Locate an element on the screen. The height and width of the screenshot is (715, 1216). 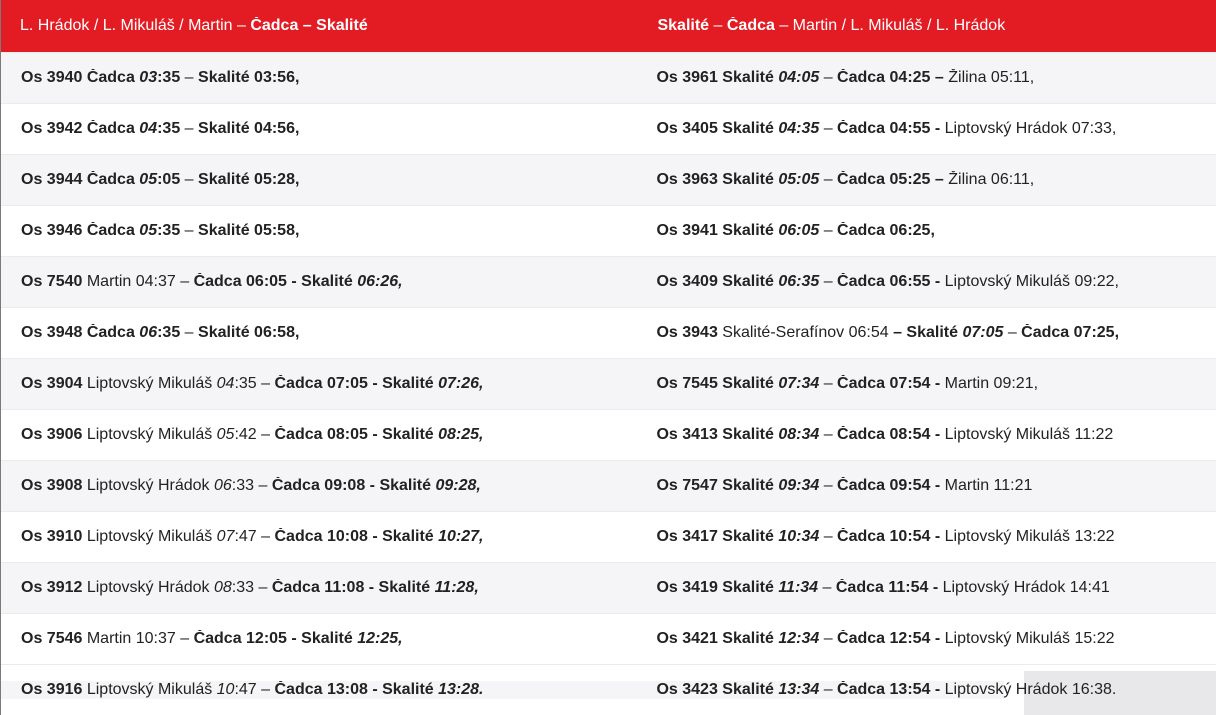
text-segment: 07:05 is located at coordinates (983, 332).